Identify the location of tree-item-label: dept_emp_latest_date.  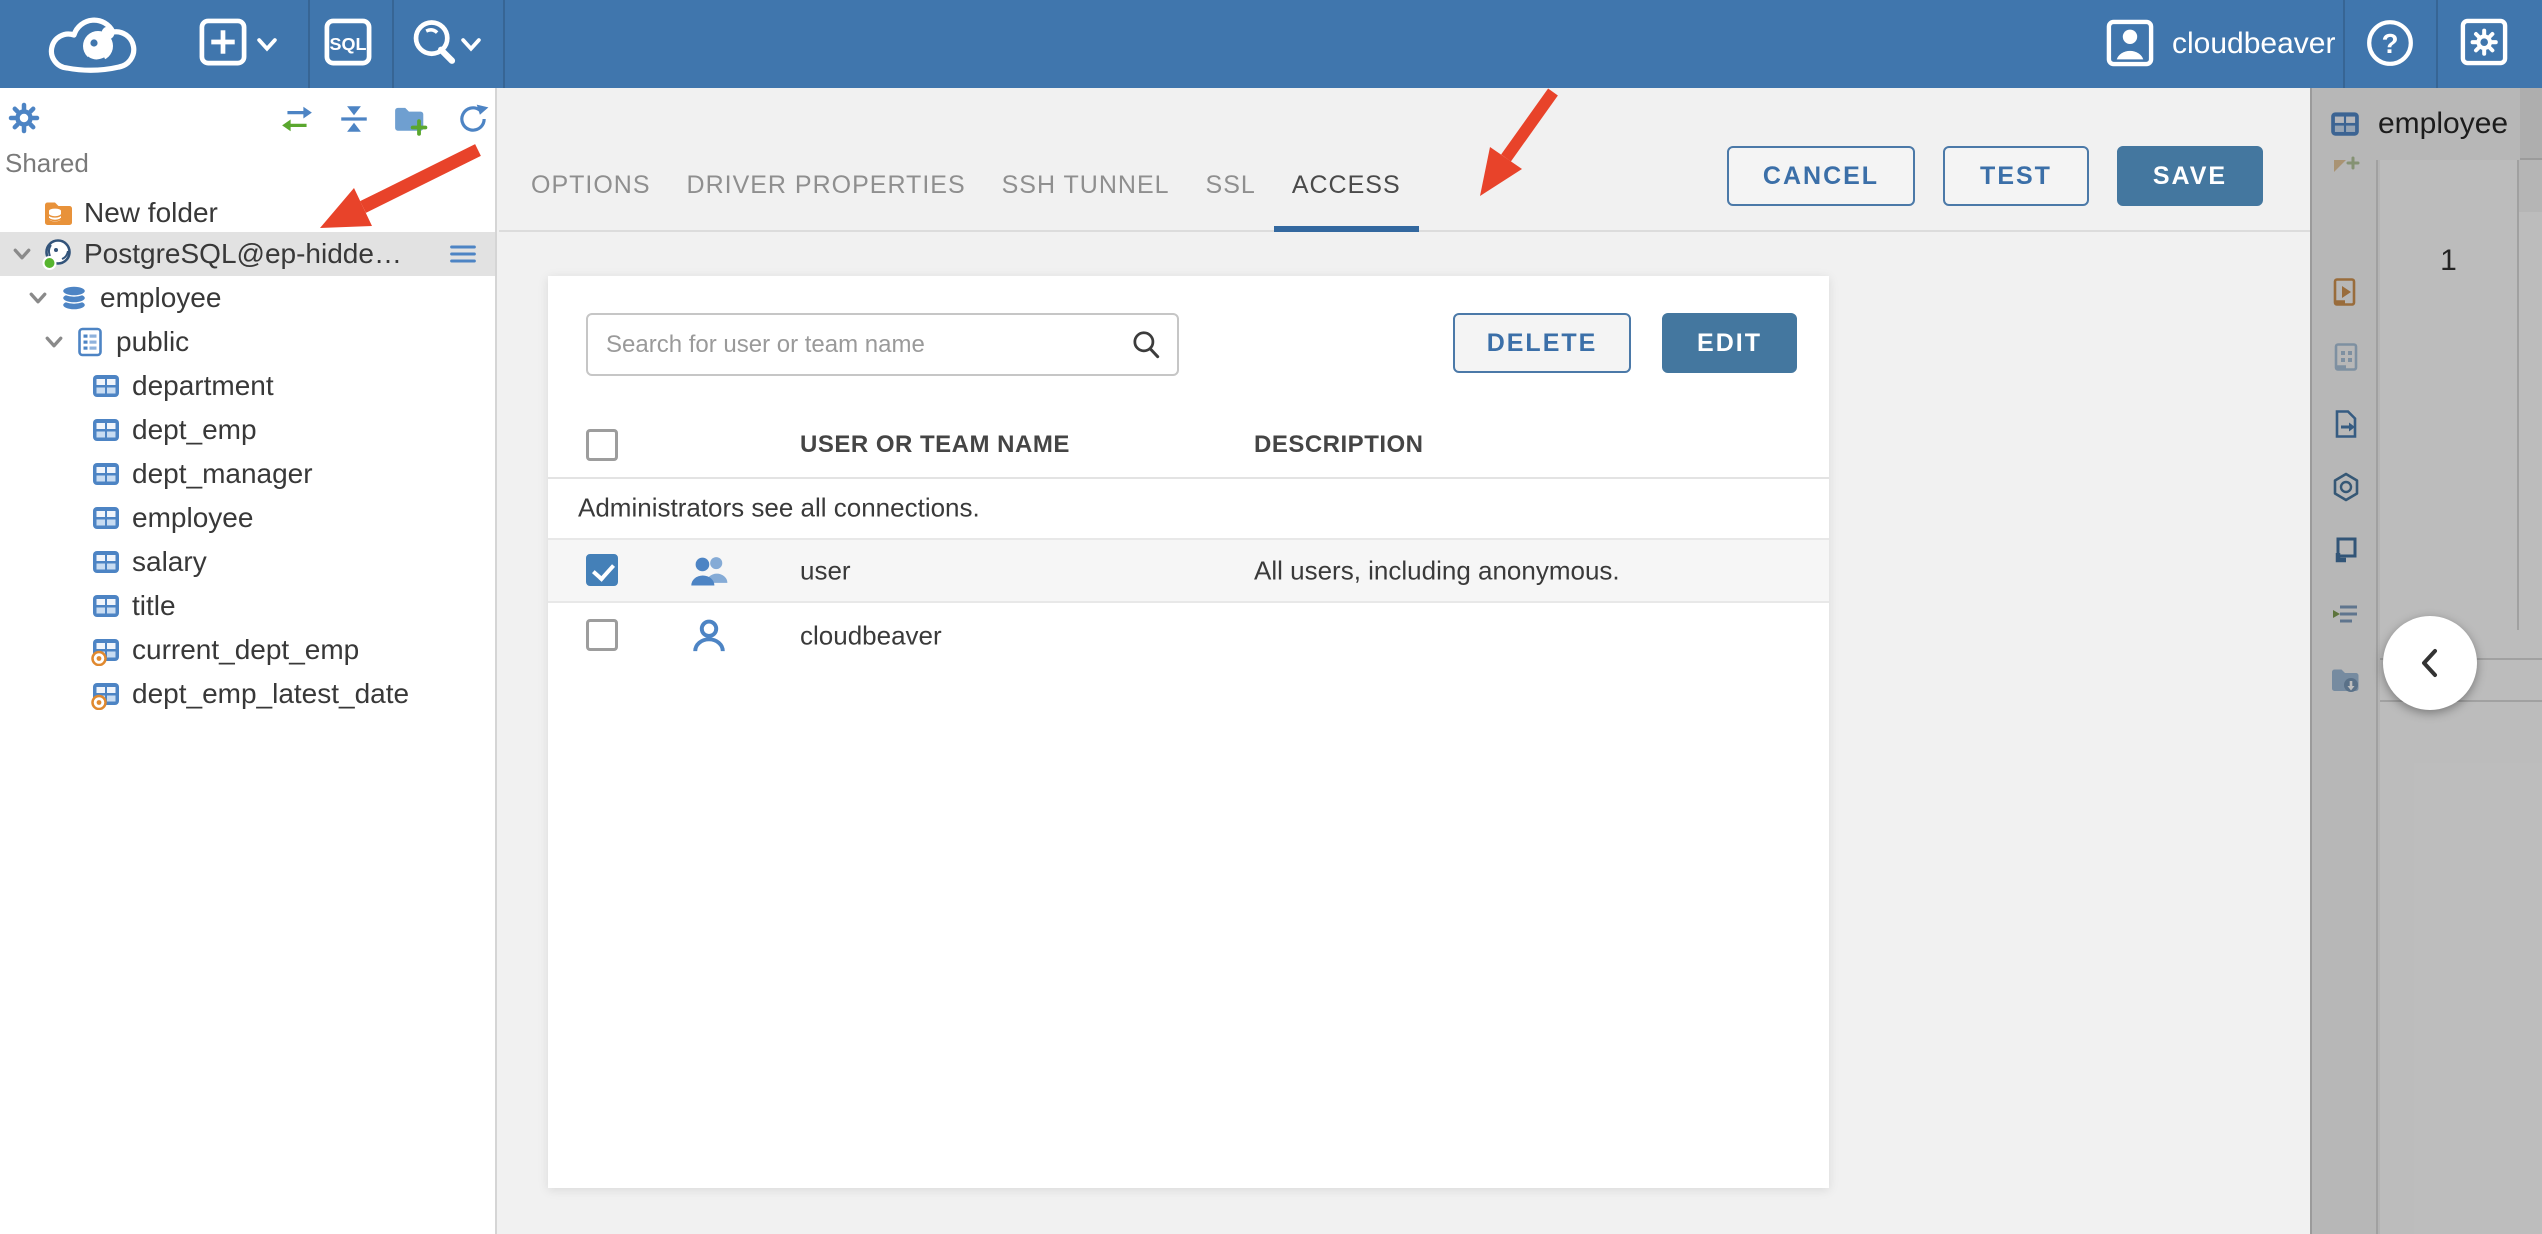
(271, 693).